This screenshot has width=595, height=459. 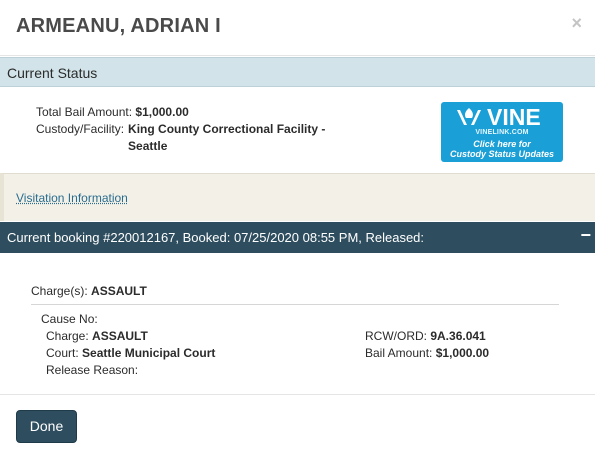 I want to click on cause-number-row: Cause No:, so click(x=69, y=319).